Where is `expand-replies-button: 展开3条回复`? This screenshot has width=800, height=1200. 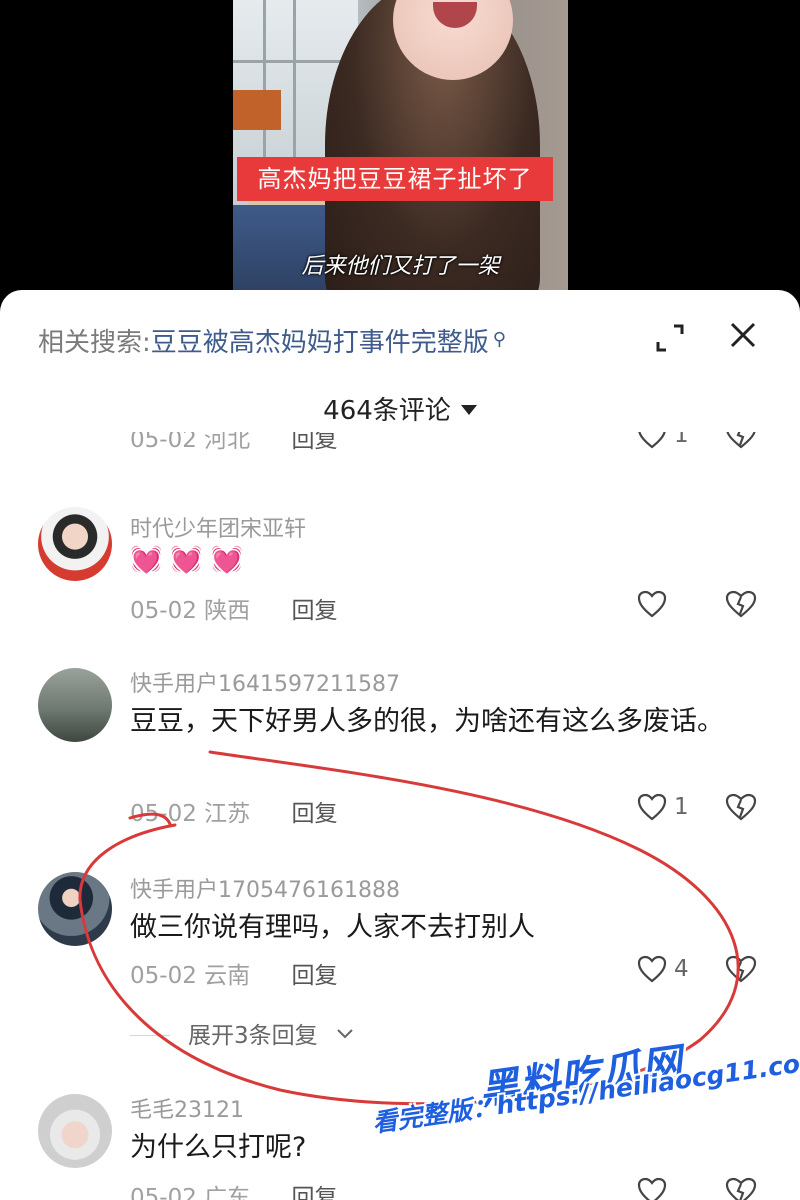
expand-replies-button: 展开3条回复 is located at coordinates (242, 1033).